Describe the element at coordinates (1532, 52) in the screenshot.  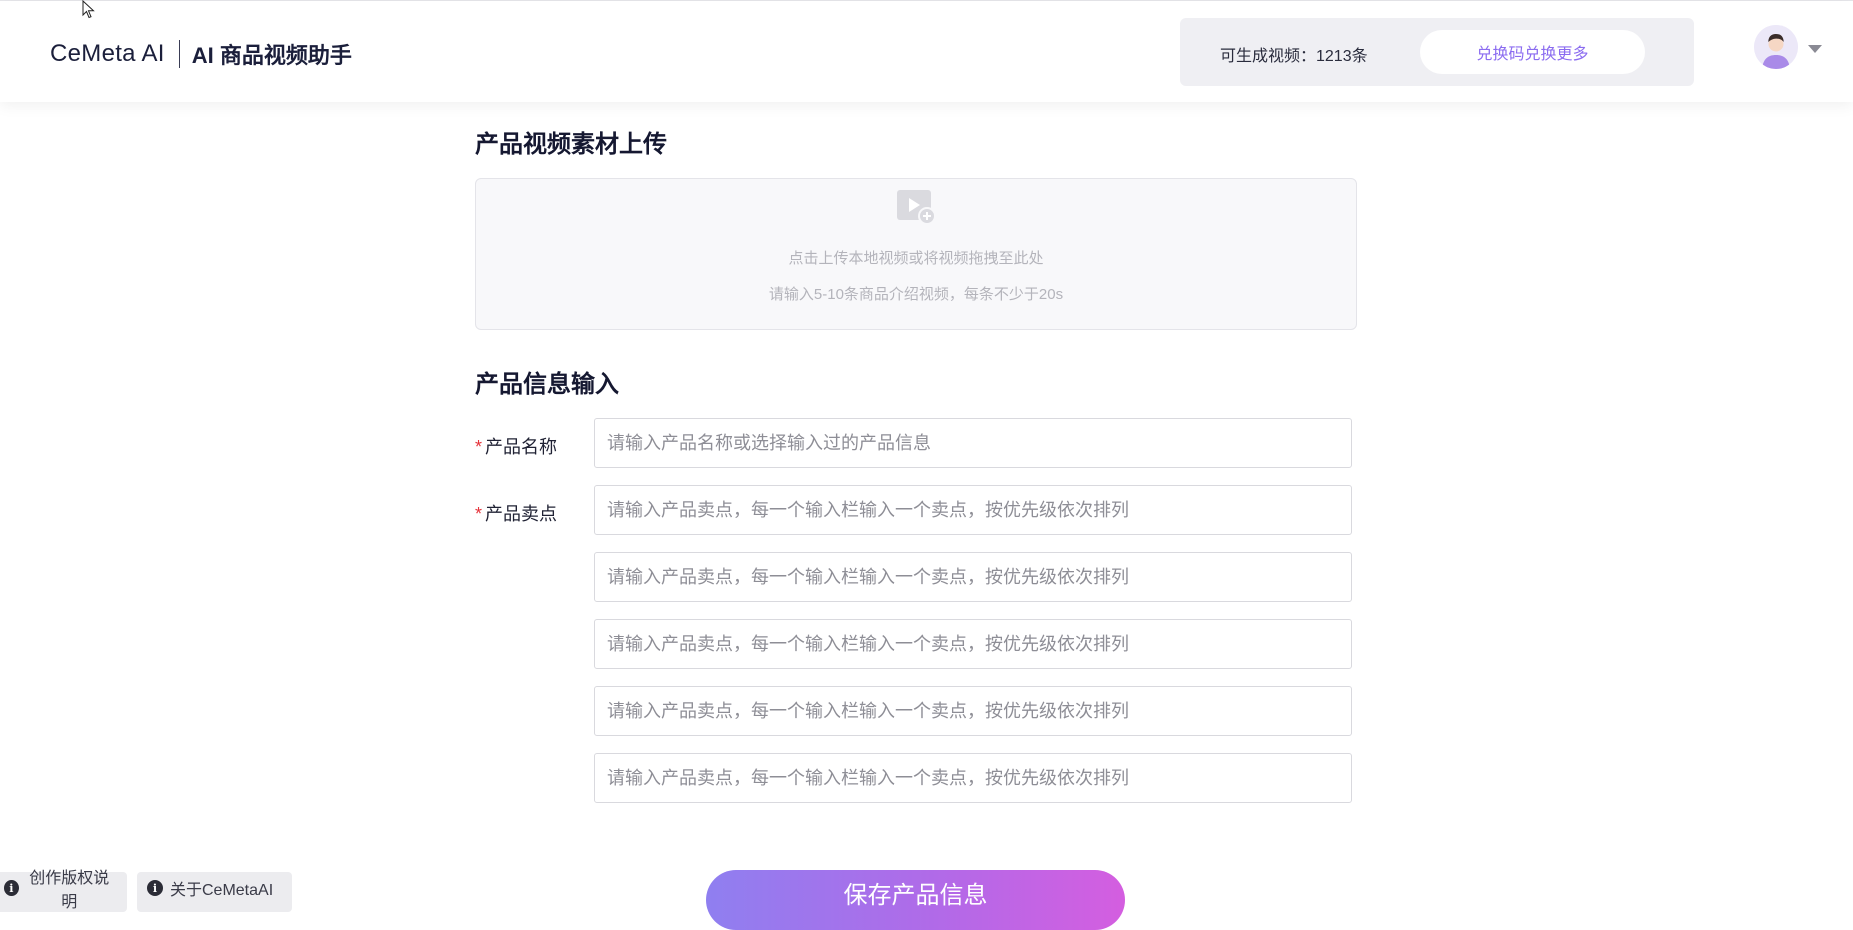
I see `redeem-code-button: 兑换码兑换更多` at that location.